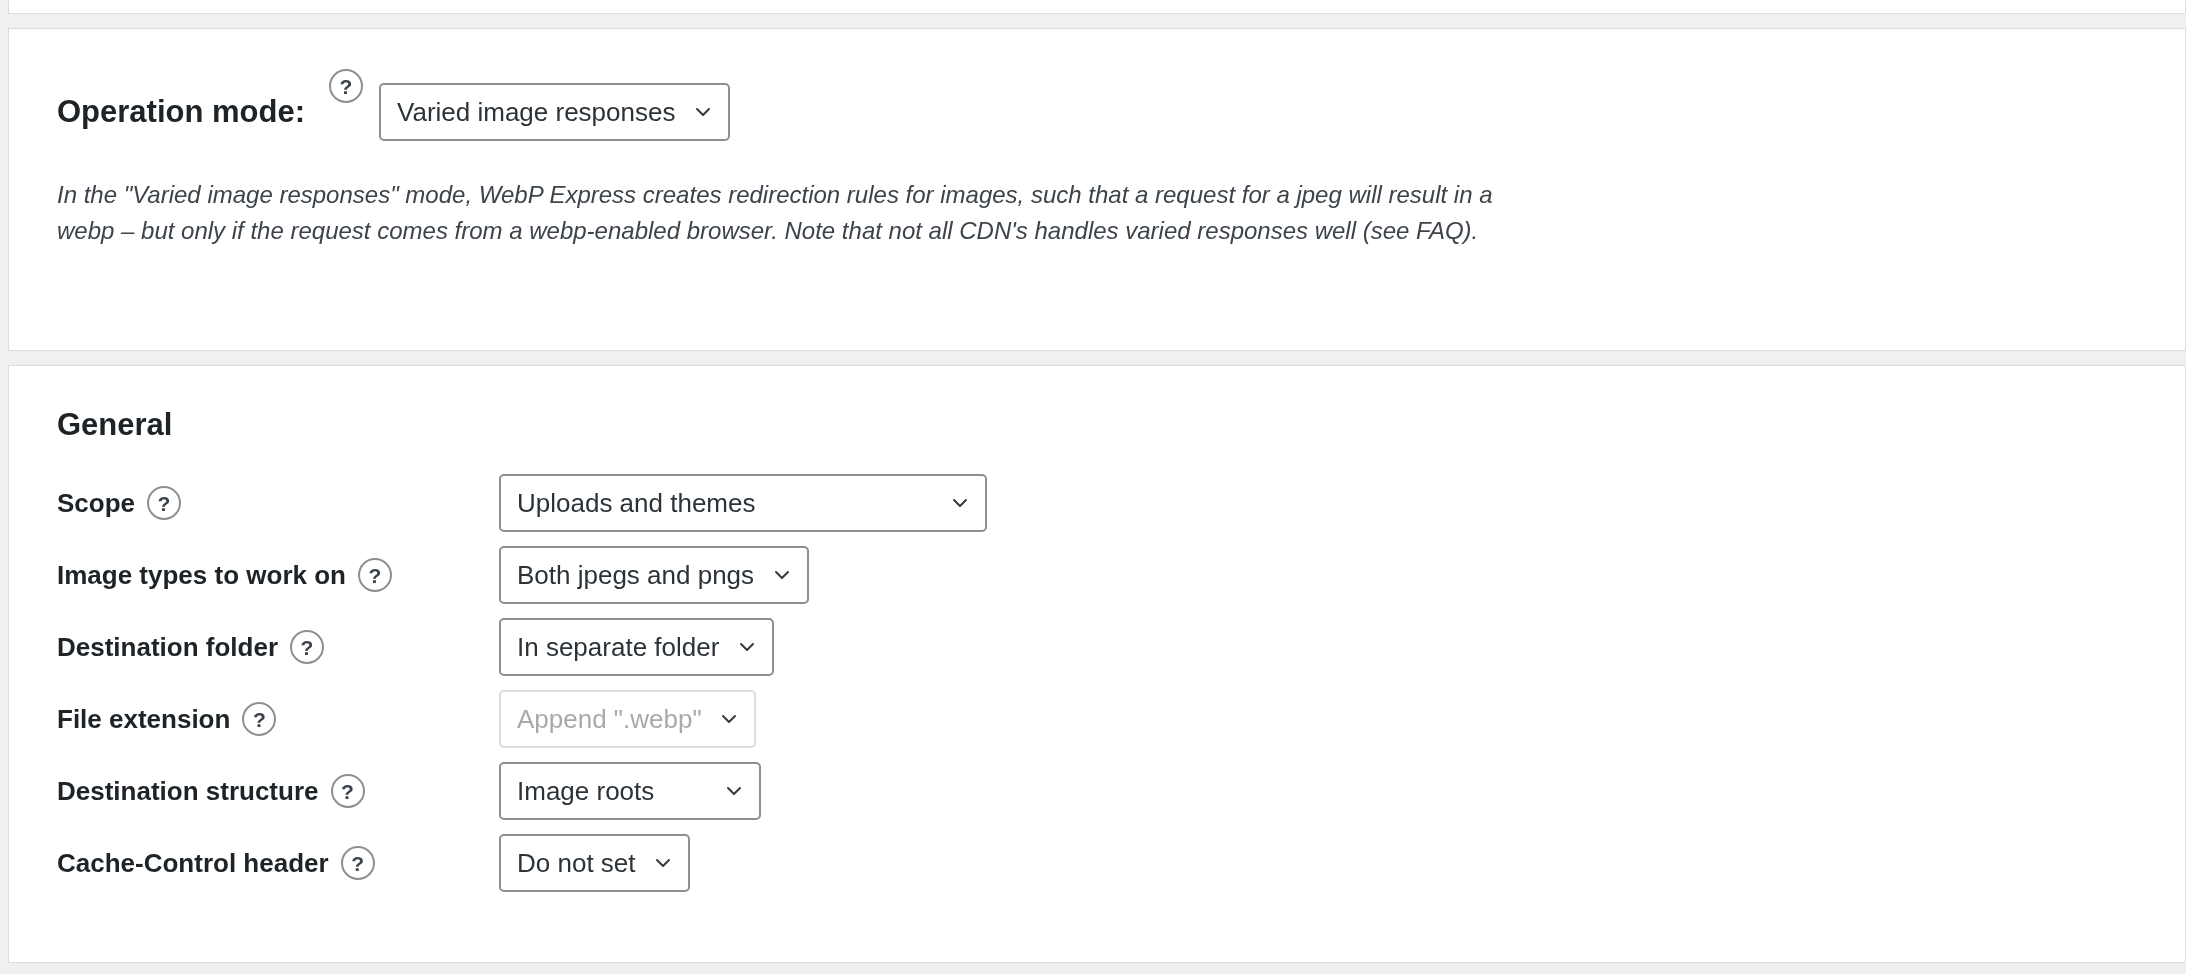 The width and height of the screenshot is (2186, 974). Describe the element at coordinates (743, 503) in the screenshot. I see `setting-select: Uploads and themes` at that location.